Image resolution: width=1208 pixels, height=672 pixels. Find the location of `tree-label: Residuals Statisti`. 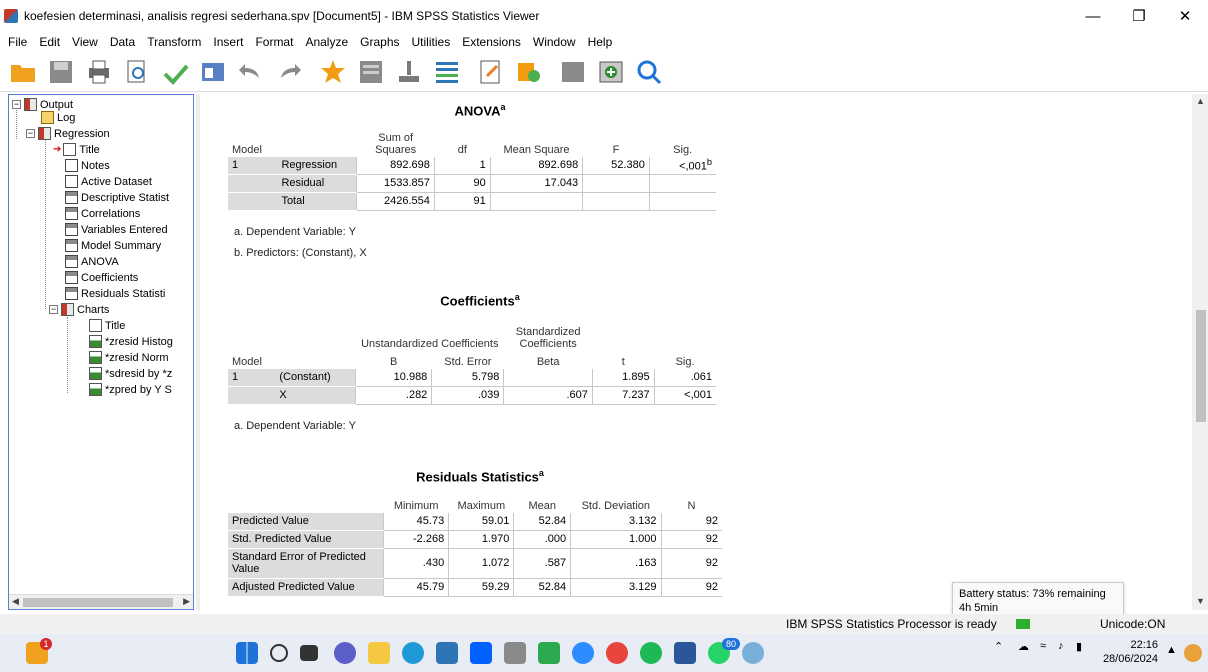

tree-label: Residuals Statisti is located at coordinates (123, 293).